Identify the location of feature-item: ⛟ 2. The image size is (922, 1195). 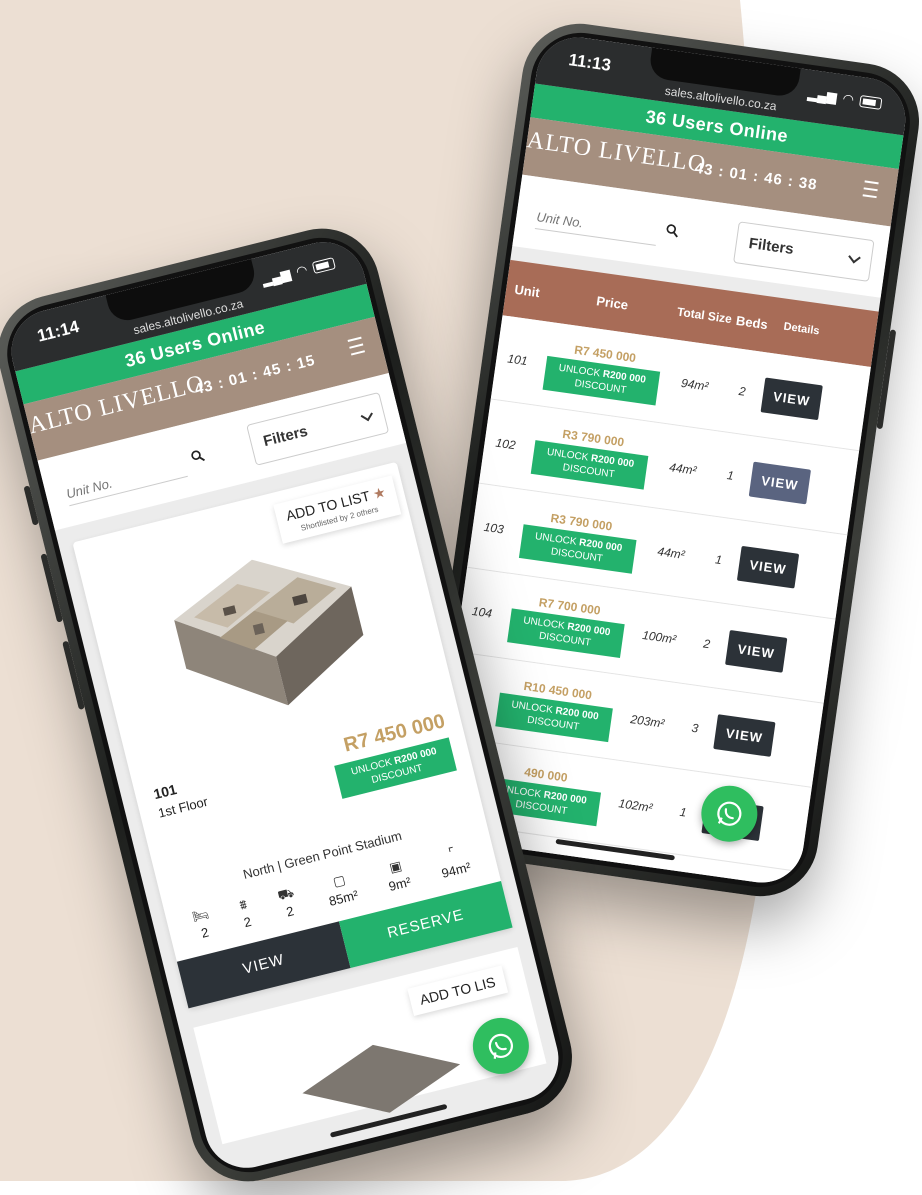
(288, 903).